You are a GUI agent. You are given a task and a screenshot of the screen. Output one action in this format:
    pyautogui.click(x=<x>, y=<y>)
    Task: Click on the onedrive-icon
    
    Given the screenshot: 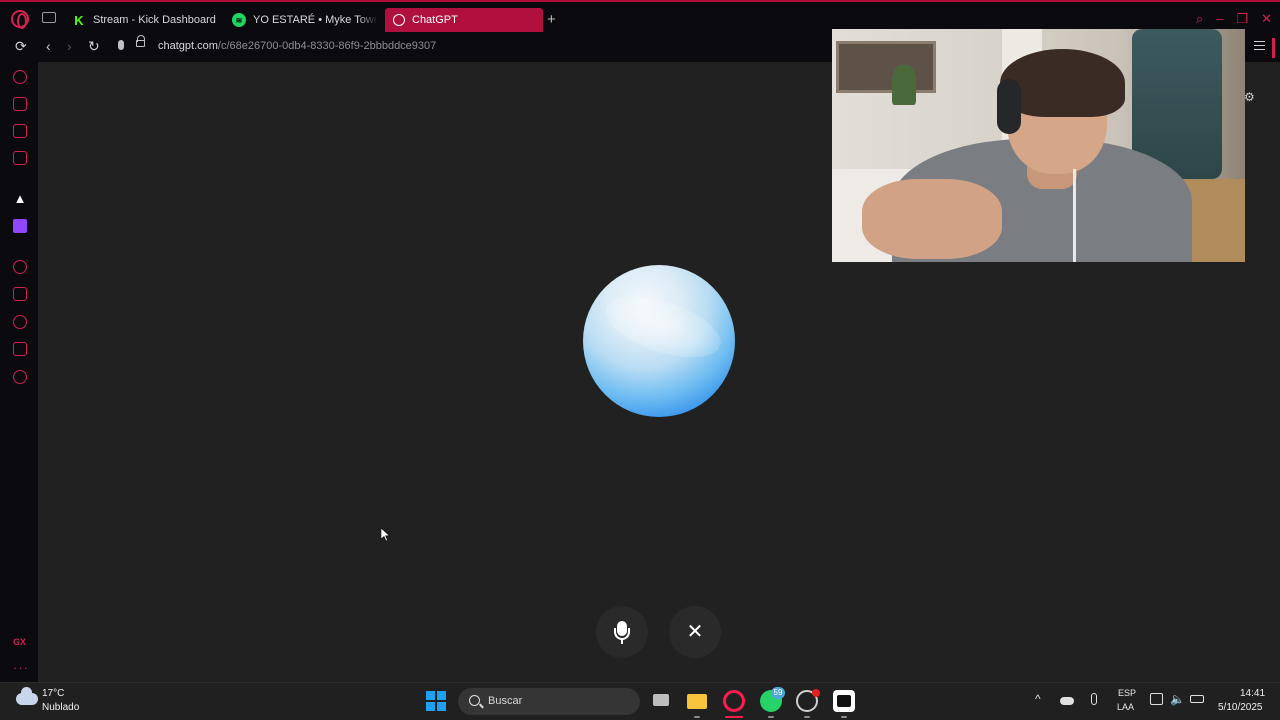 What is the action you would take?
    pyautogui.click(x=1067, y=701)
    